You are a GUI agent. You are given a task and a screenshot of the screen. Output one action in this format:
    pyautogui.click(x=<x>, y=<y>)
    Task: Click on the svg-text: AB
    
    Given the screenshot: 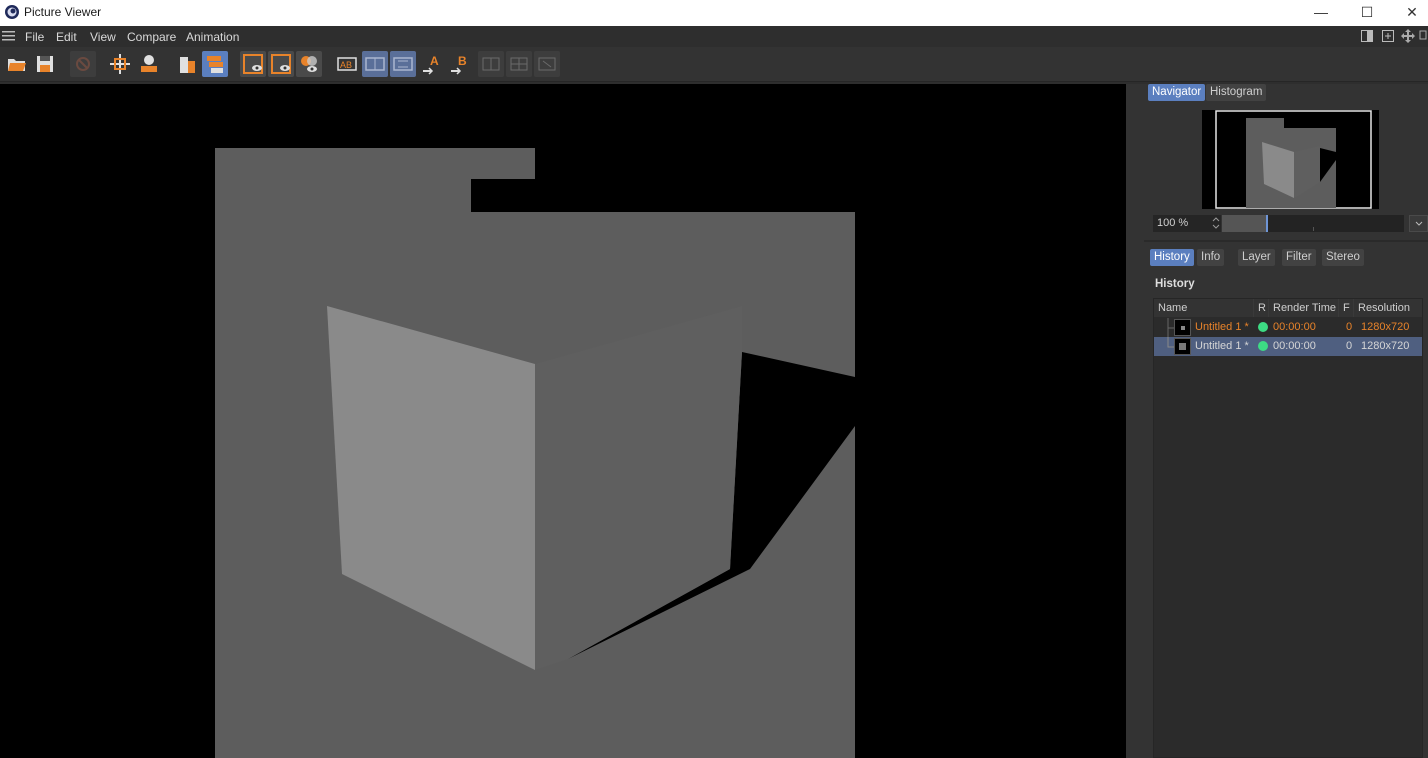 What is the action you would take?
    pyautogui.click(x=346, y=65)
    